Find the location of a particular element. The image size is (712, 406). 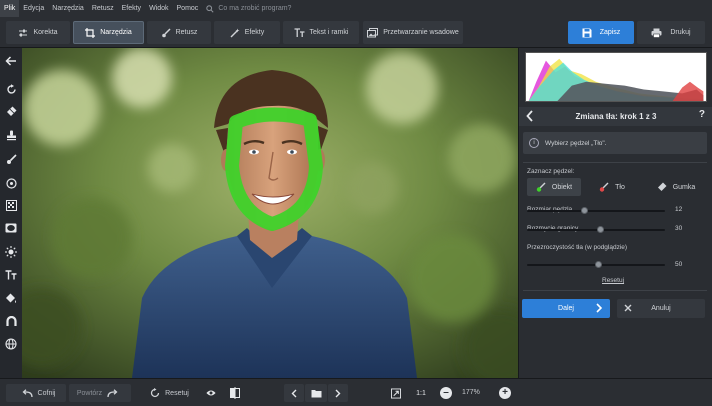

select-brush-label: Zaznacz pędzel: is located at coordinates (551, 171).